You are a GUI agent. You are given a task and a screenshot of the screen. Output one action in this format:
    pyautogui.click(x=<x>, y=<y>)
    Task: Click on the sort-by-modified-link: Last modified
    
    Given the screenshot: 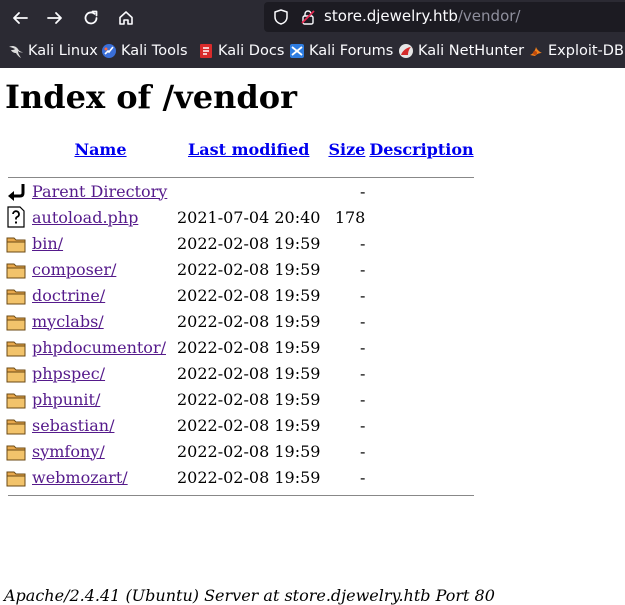 What is the action you would take?
    pyautogui.click(x=248, y=149)
    